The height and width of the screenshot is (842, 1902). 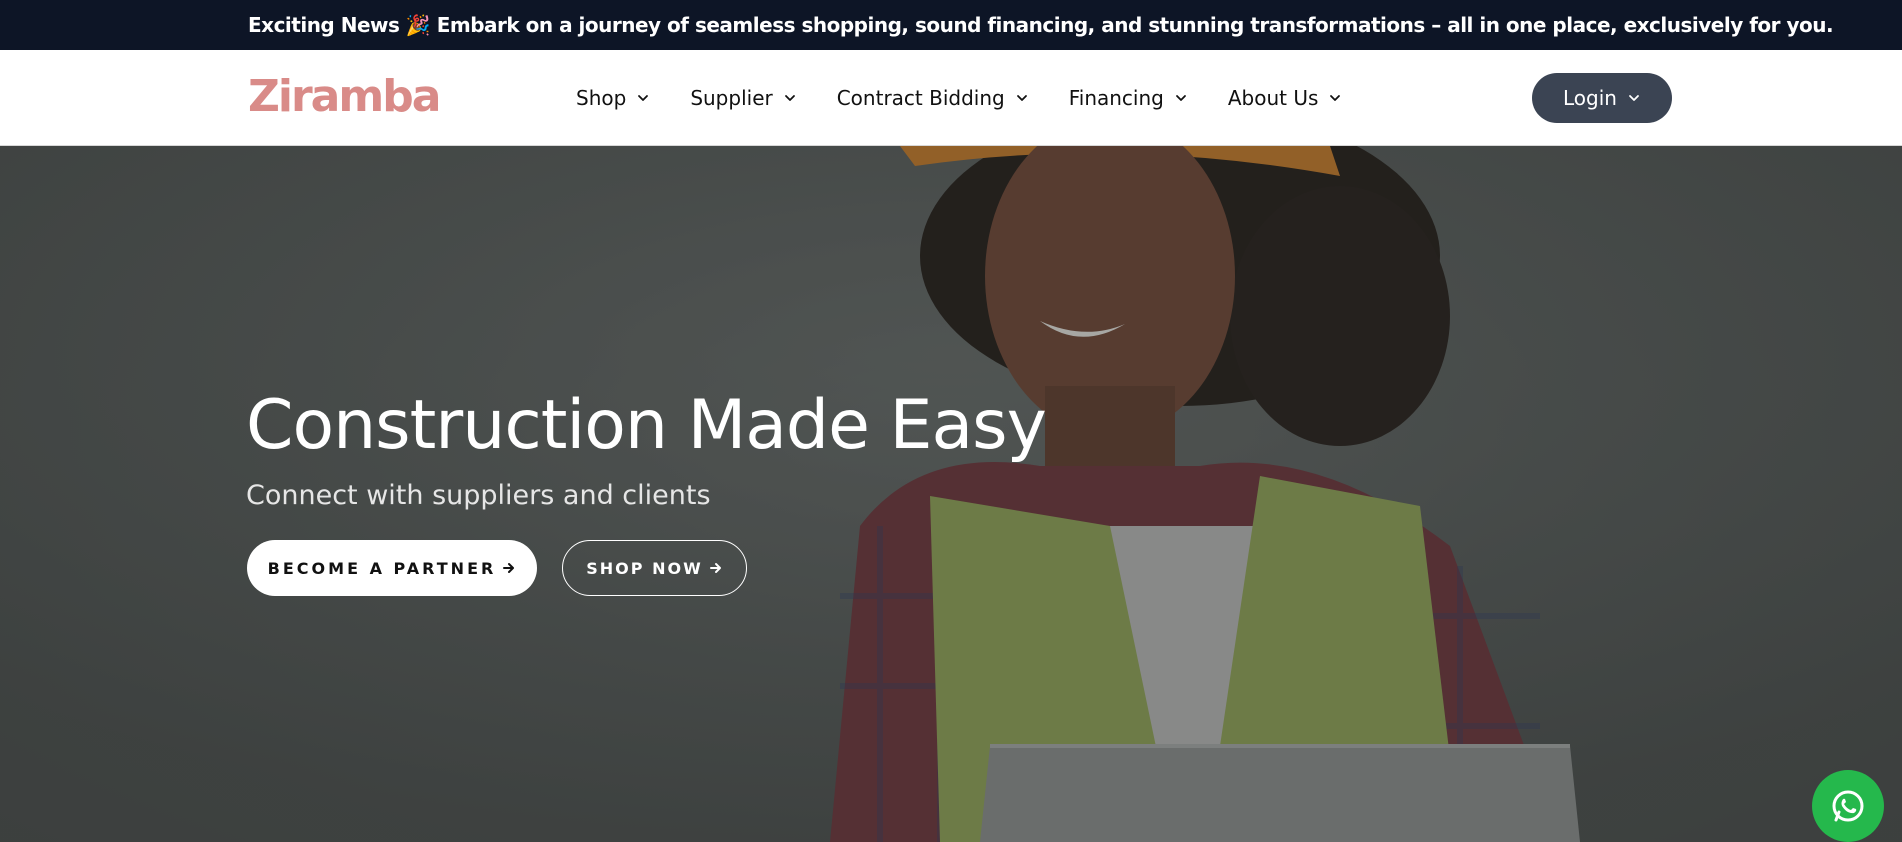 I want to click on nav-item-shop: Shop, so click(x=613, y=98).